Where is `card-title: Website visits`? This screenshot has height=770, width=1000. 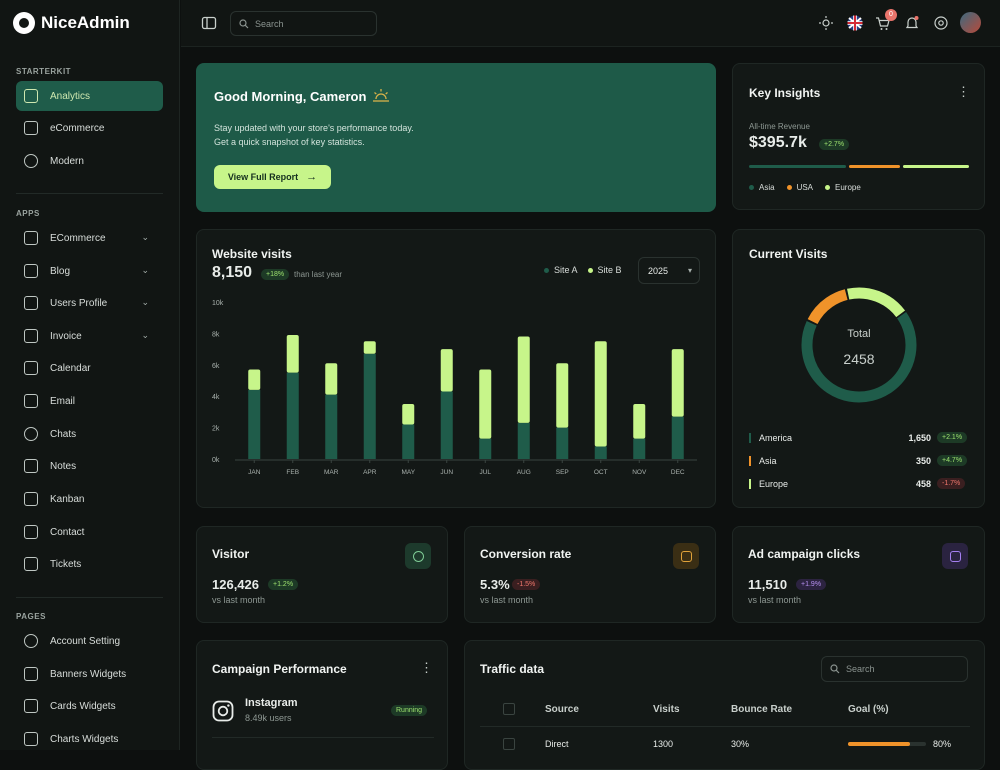
card-title: Website visits is located at coordinates (252, 254).